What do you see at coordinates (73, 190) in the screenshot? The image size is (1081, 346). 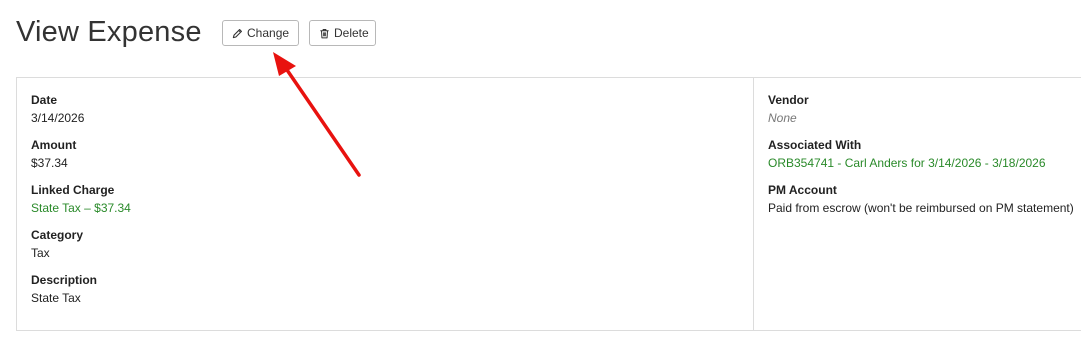 I see `field-label: Linked Charge` at bounding box center [73, 190].